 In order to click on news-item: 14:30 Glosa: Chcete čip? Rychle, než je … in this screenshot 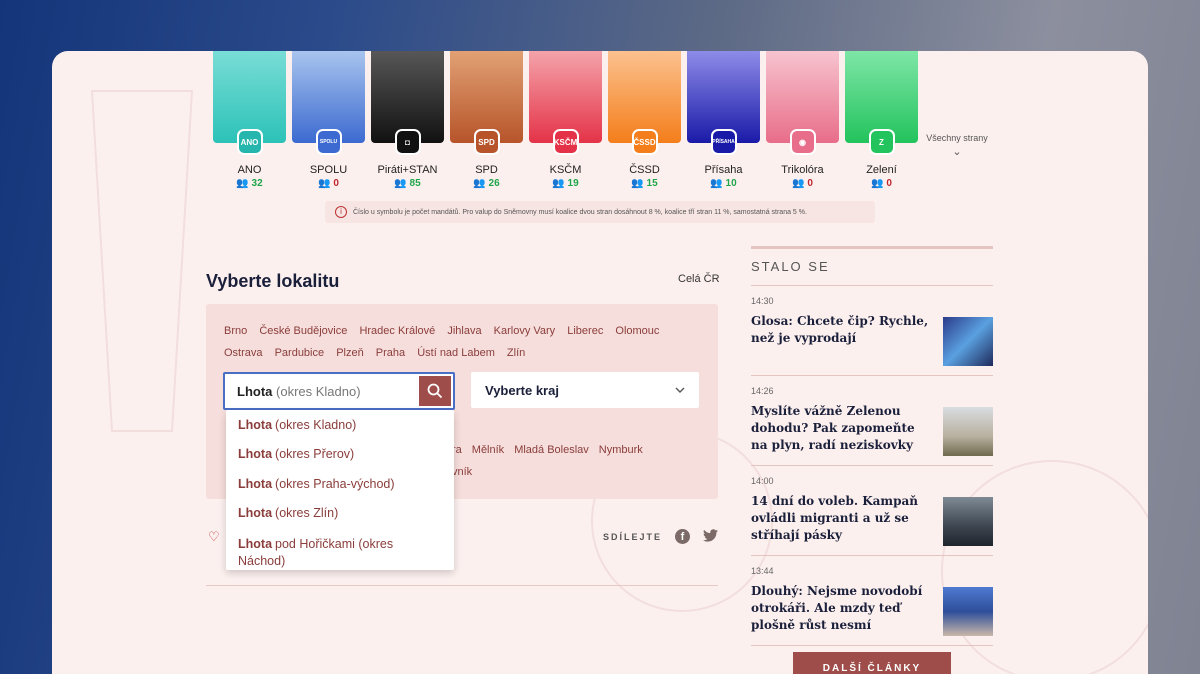, I will do `click(872, 331)`.